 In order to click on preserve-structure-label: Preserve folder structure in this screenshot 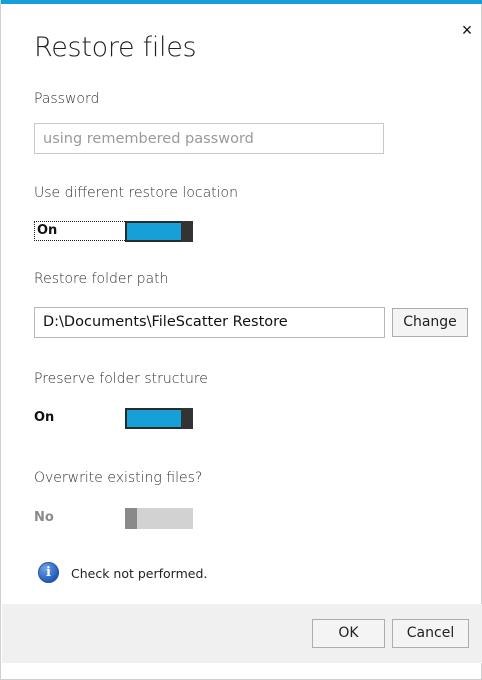, I will do `click(121, 379)`.